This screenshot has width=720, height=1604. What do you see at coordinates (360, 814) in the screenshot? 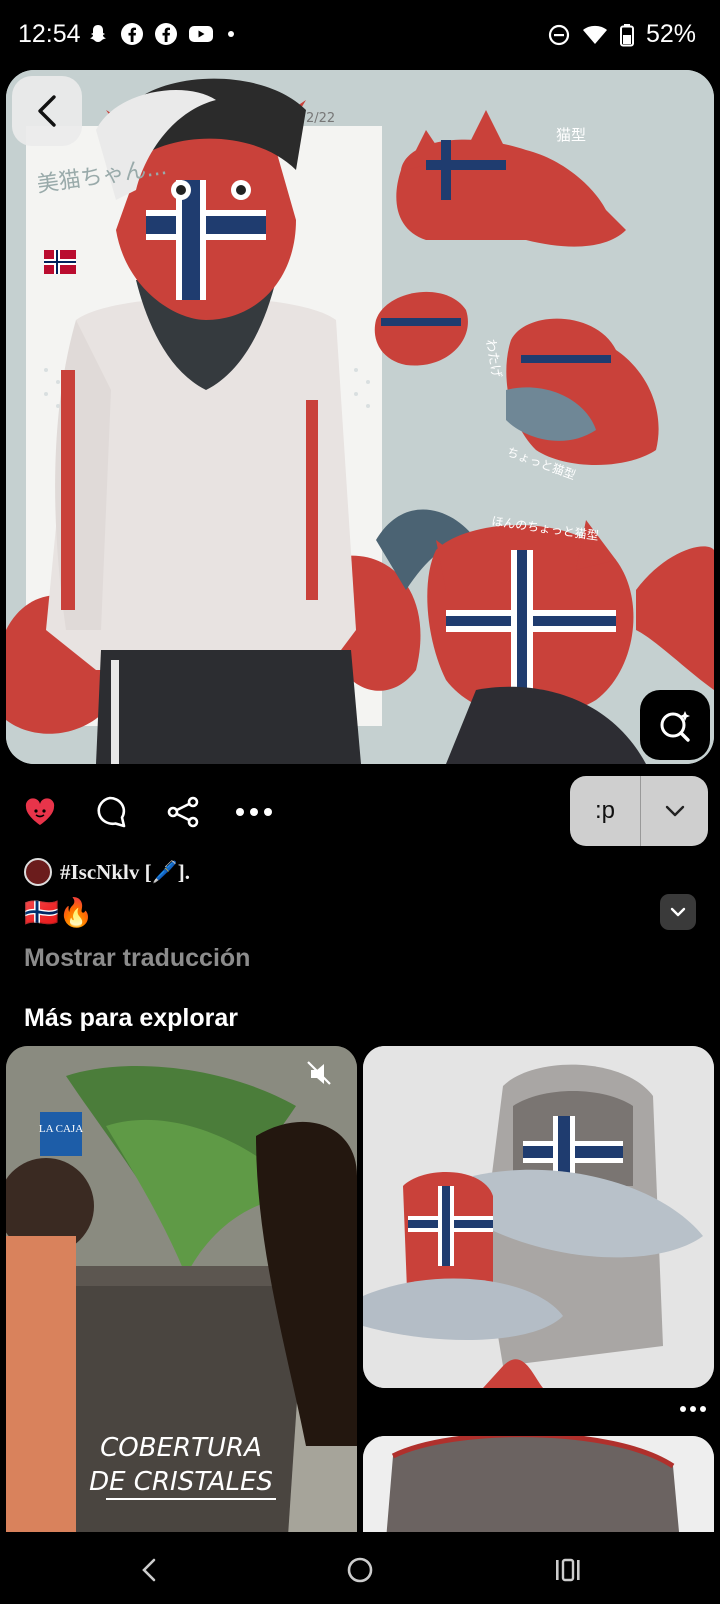
I see `pin-actions: :p` at bounding box center [360, 814].